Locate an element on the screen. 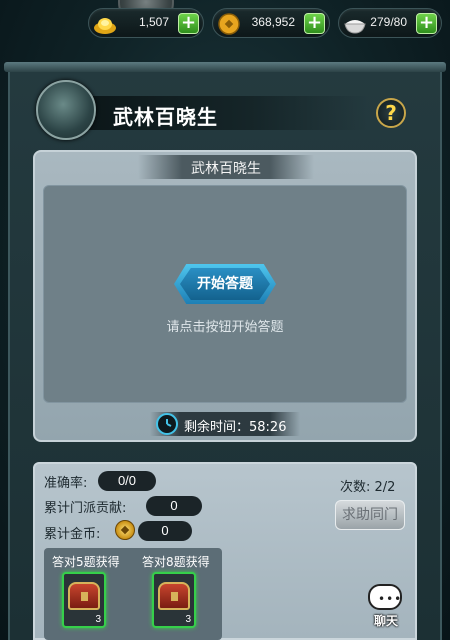 This screenshot has width=450, height=640. add-rice-button: + is located at coordinates (426, 23).